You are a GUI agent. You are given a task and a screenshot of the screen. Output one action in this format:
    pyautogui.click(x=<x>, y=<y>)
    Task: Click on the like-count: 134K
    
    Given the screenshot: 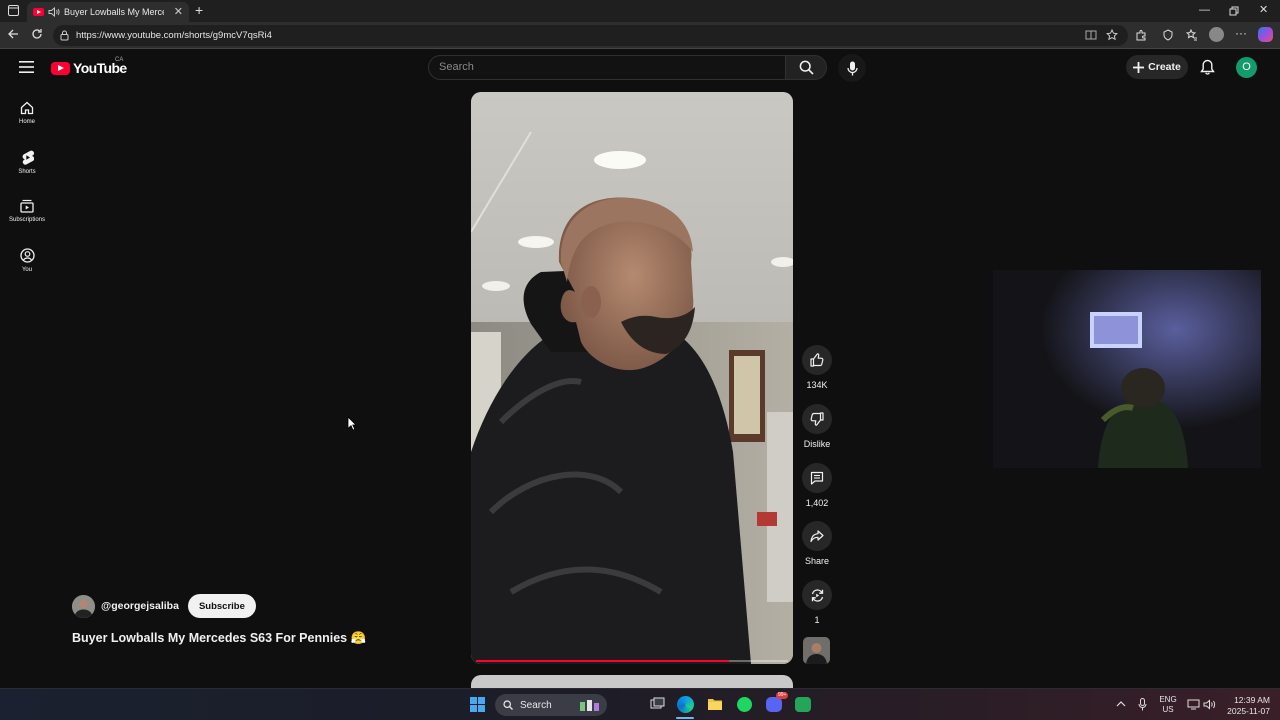 What is the action you would take?
    pyautogui.click(x=817, y=385)
    